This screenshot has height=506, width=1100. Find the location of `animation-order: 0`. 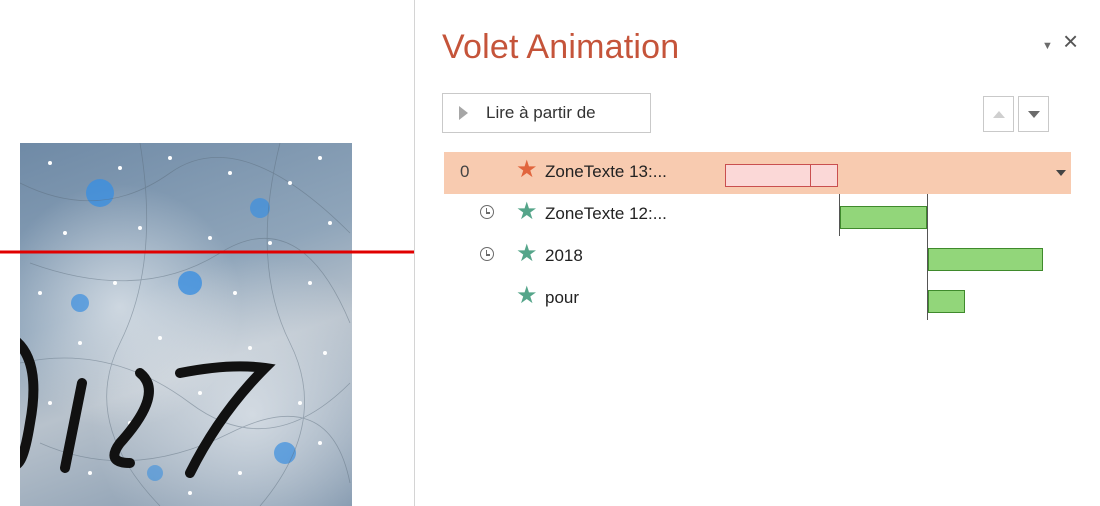

animation-order: 0 is located at coordinates (465, 171).